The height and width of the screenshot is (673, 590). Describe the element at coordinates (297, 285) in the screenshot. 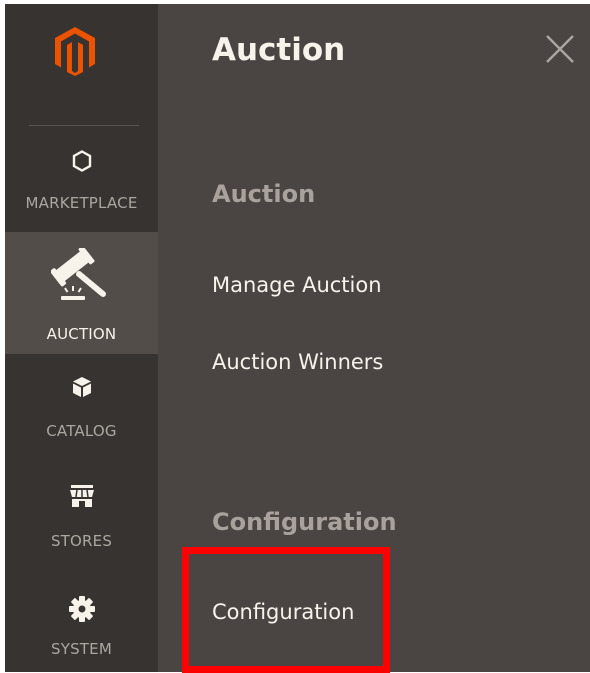

I see `menu-link-manage-auction: Manage Auction` at that location.